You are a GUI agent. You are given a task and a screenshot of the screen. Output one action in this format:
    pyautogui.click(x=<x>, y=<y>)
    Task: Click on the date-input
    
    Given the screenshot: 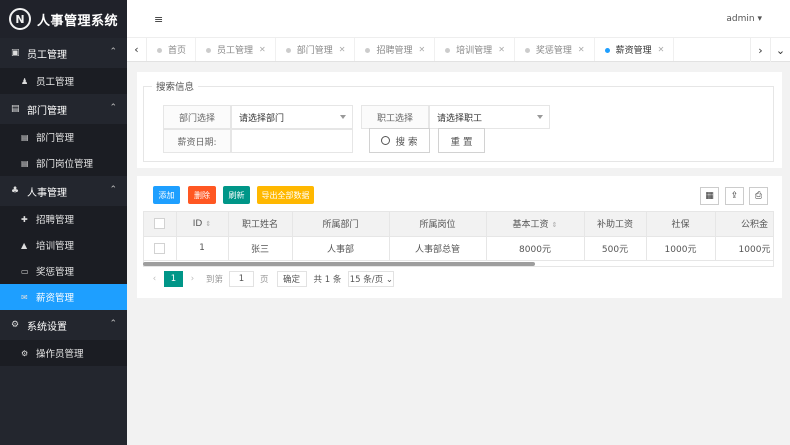 What is the action you would take?
    pyautogui.click(x=292, y=141)
    